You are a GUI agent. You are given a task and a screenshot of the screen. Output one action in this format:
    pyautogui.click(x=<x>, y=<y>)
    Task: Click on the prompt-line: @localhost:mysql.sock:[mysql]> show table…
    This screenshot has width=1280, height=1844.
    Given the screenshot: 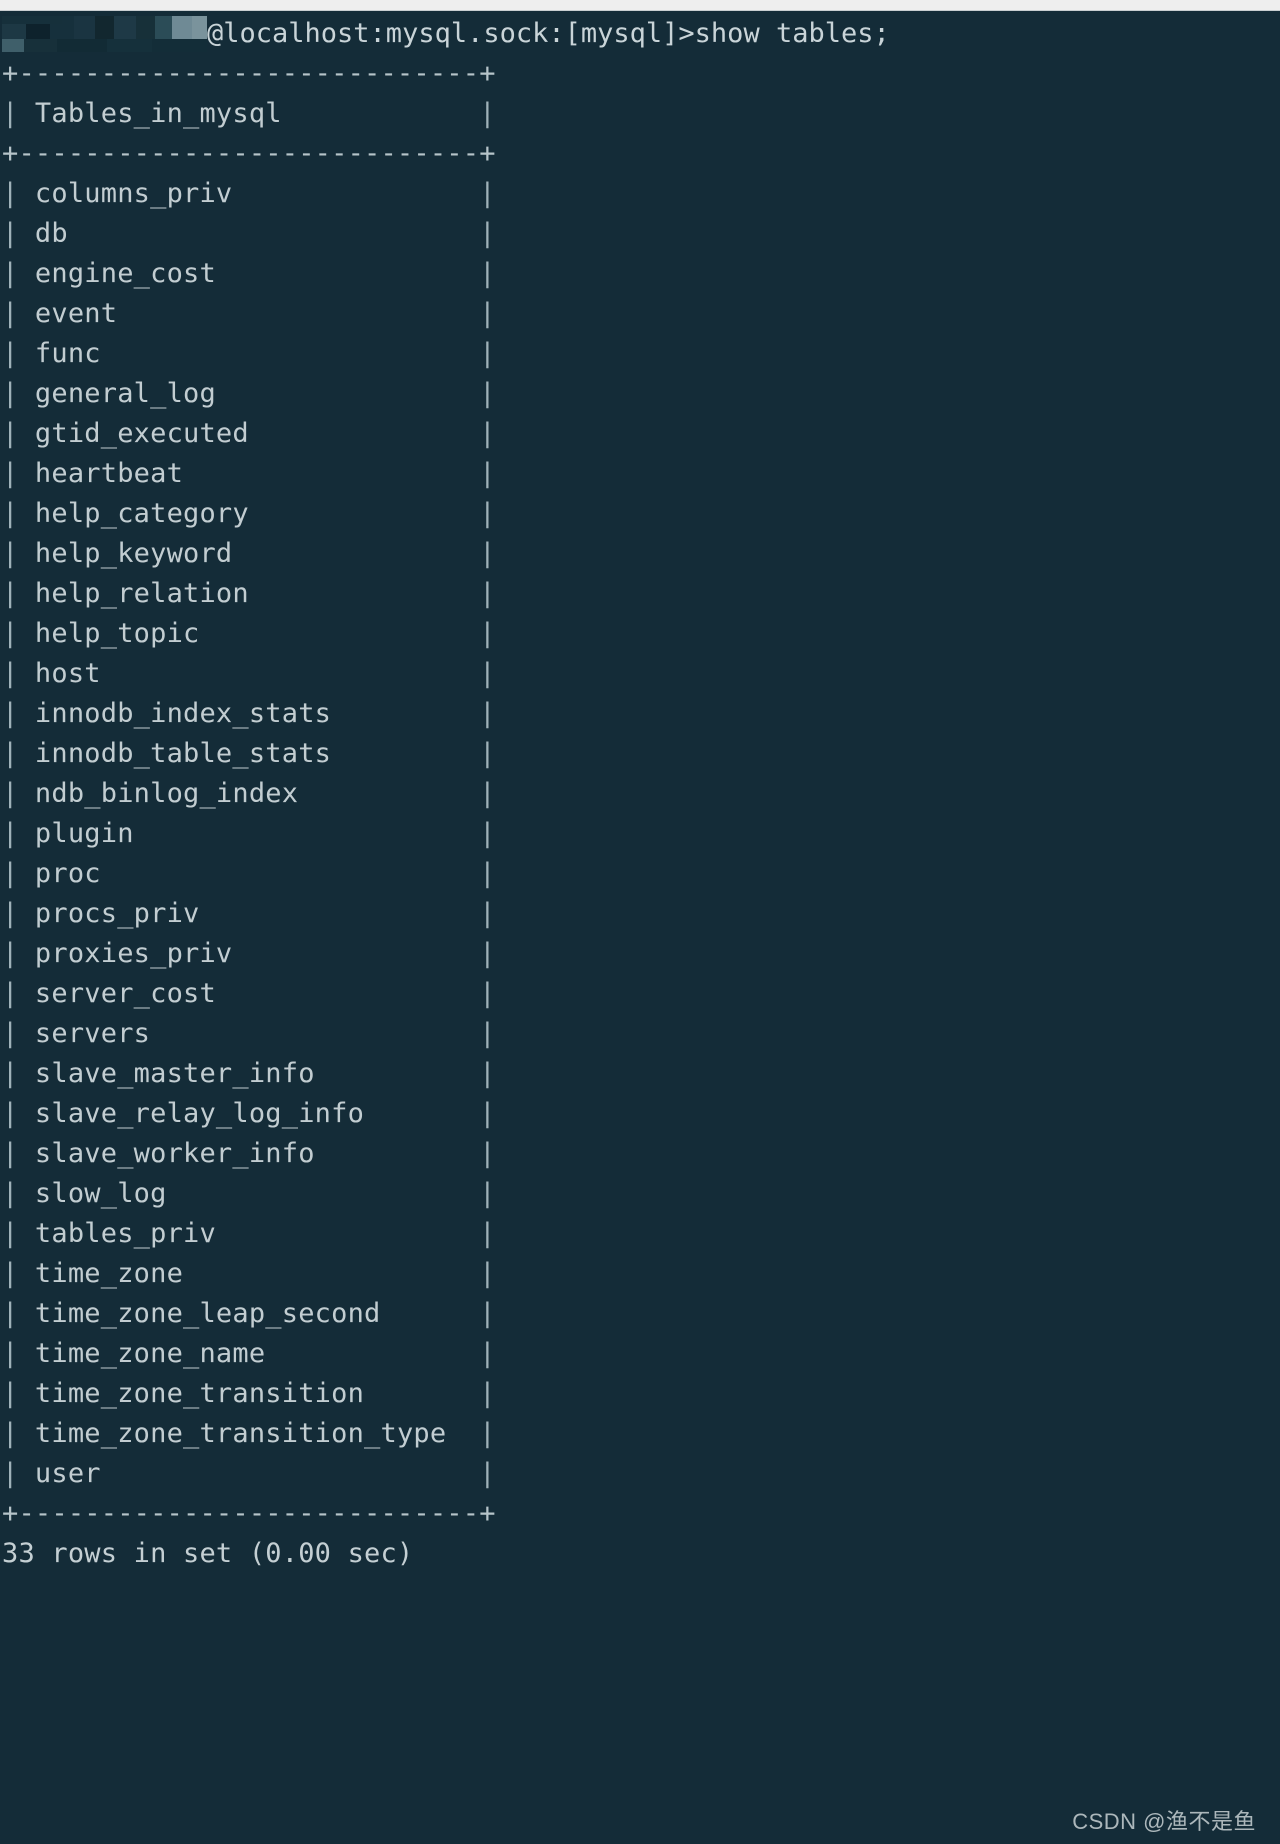 What is the action you would take?
    pyautogui.click(x=640, y=34)
    